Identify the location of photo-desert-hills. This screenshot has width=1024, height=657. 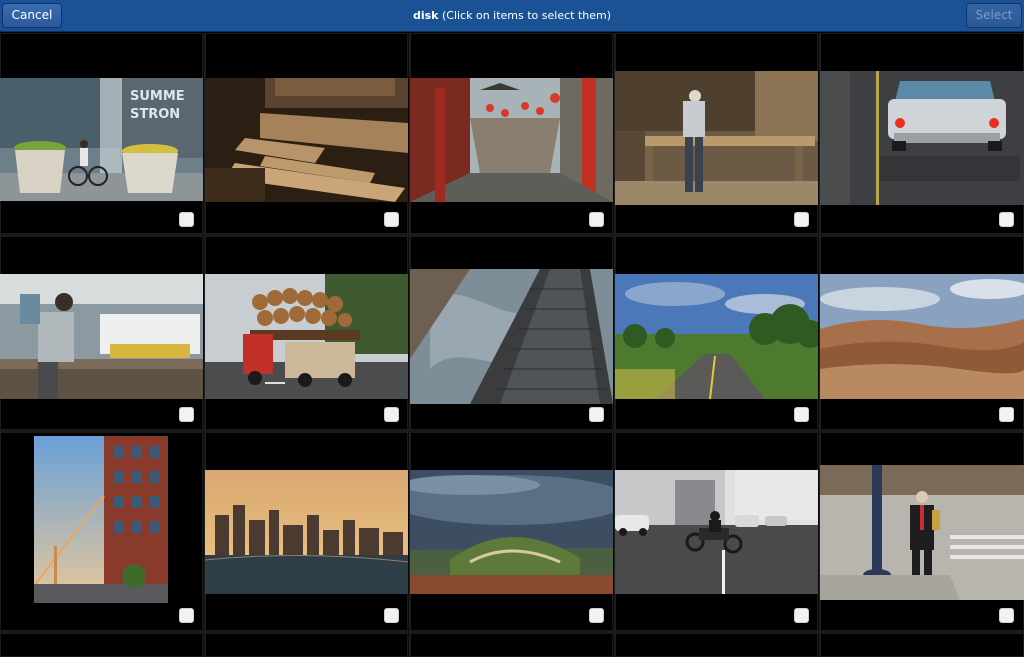
(922, 336).